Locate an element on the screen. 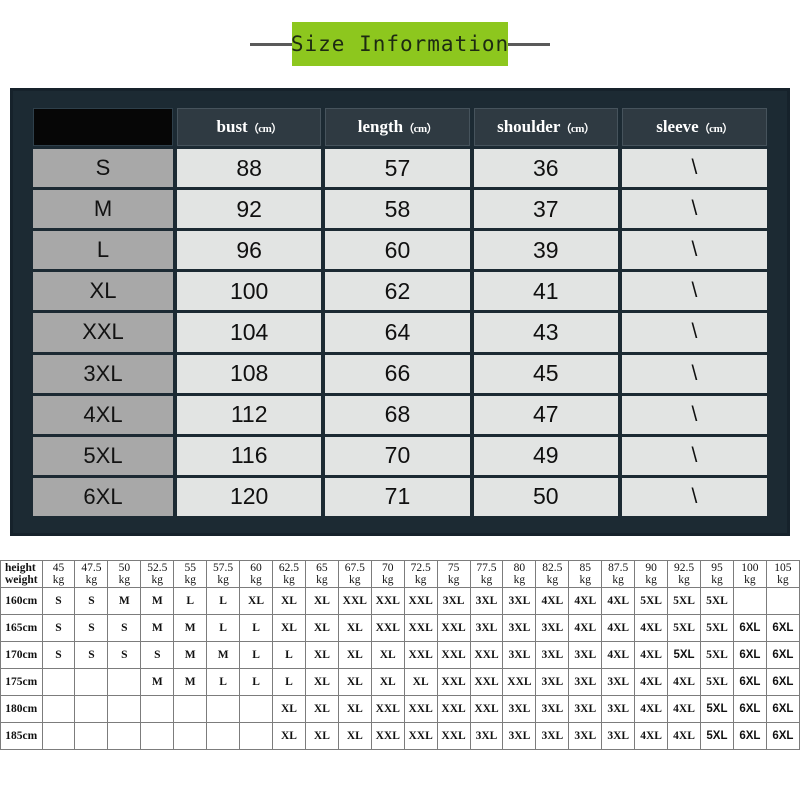 The height and width of the screenshot is (800, 800). size-table-corner-cell is located at coordinates (103, 127).